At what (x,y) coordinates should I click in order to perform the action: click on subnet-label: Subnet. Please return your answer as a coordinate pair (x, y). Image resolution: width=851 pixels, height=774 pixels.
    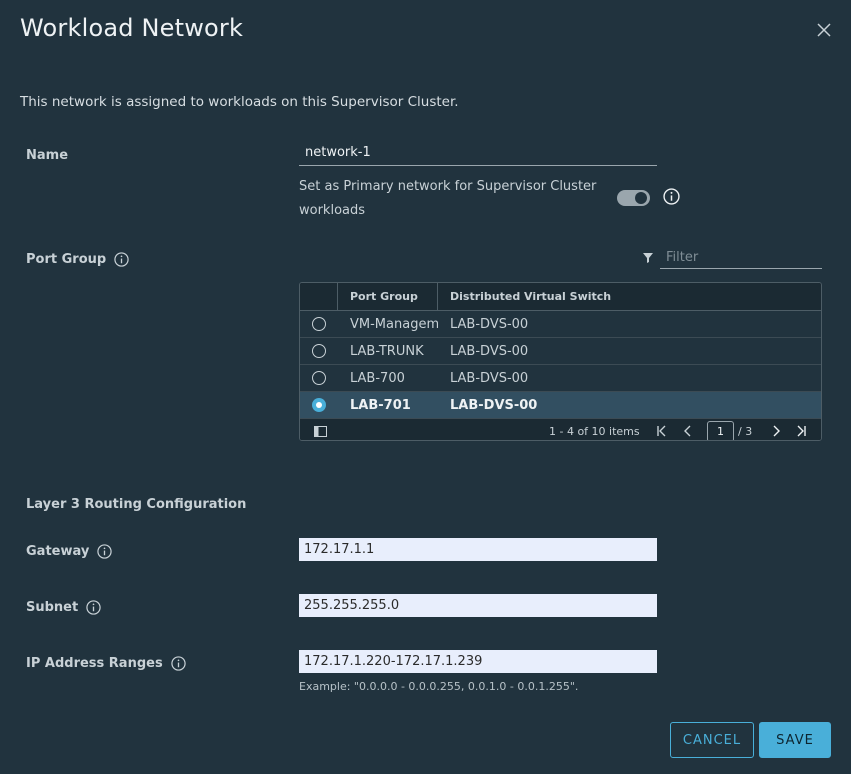
    Looking at the image, I should click on (63, 607).